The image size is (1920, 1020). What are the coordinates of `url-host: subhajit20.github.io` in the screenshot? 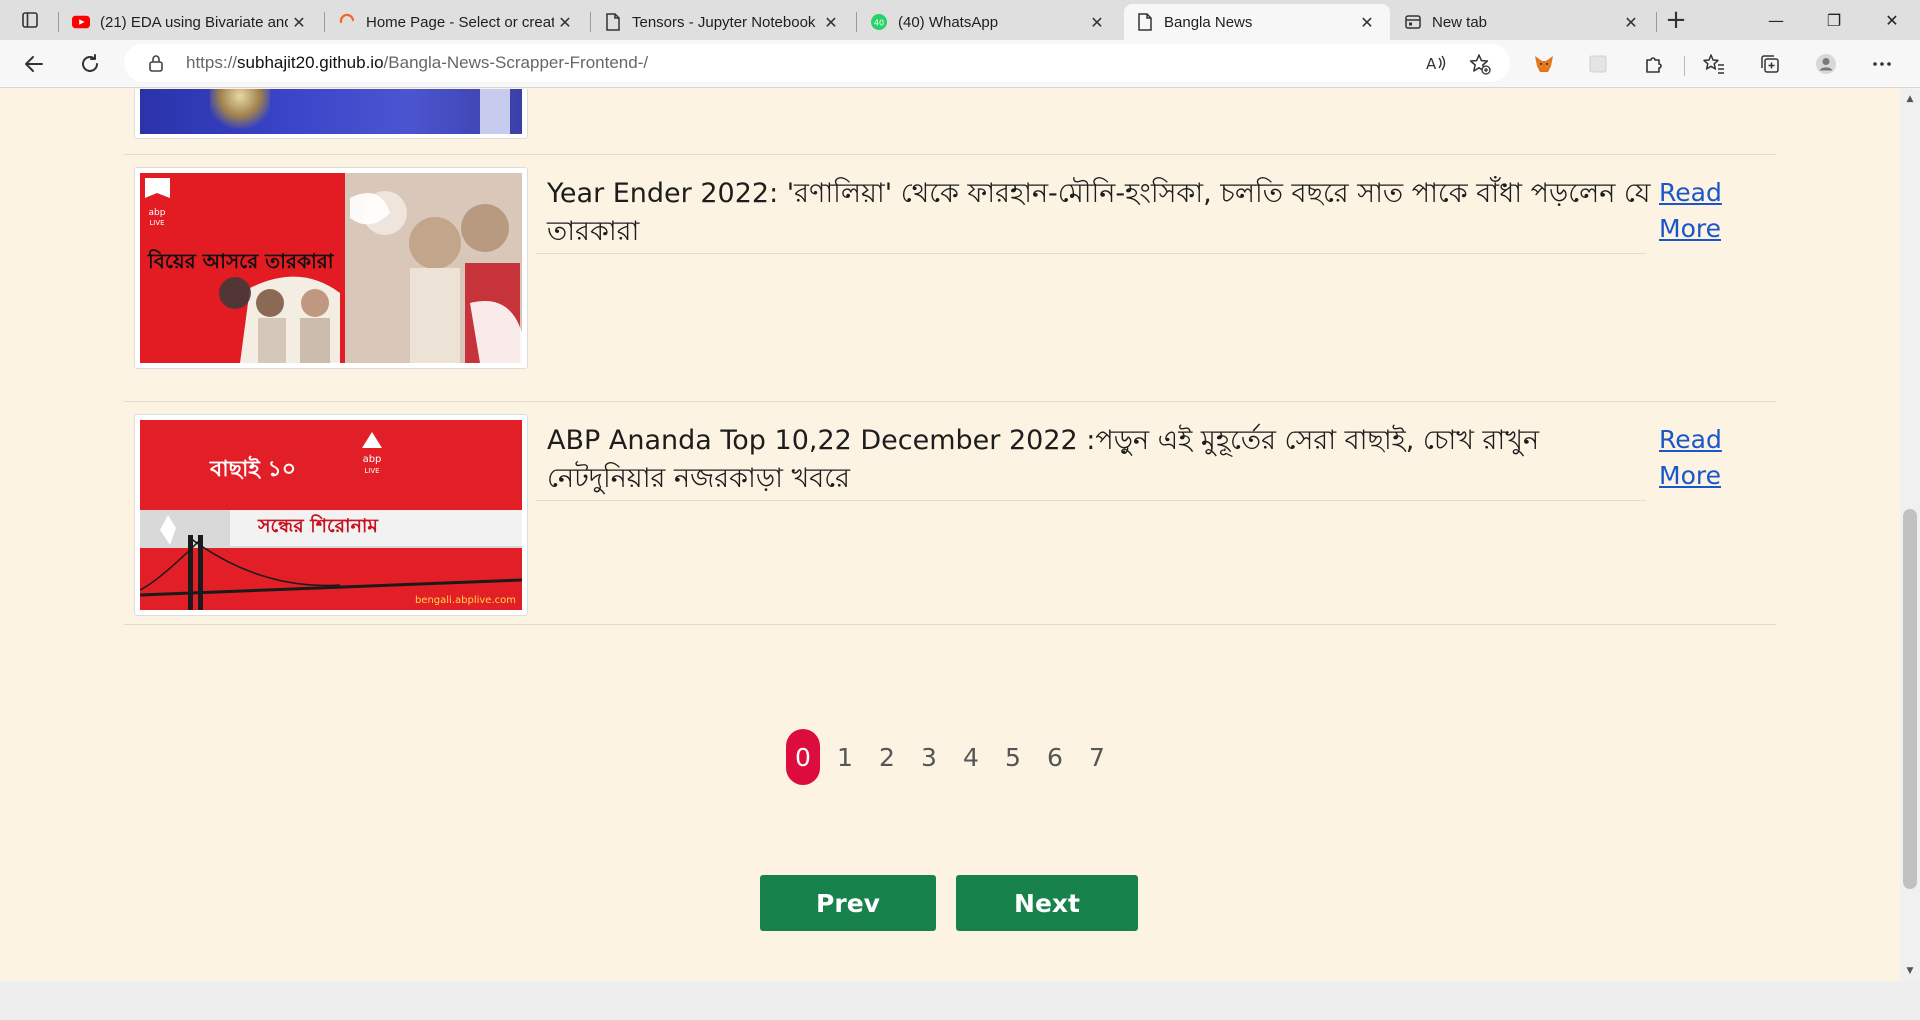 It's located at (310, 62).